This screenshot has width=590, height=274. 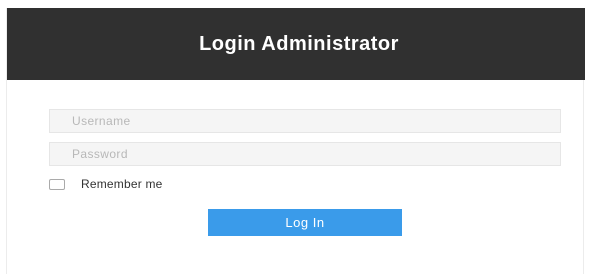 What do you see at coordinates (57, 184) in the screenshot?
I see `remember-me-checkbox` at bounding box center [57, 184].